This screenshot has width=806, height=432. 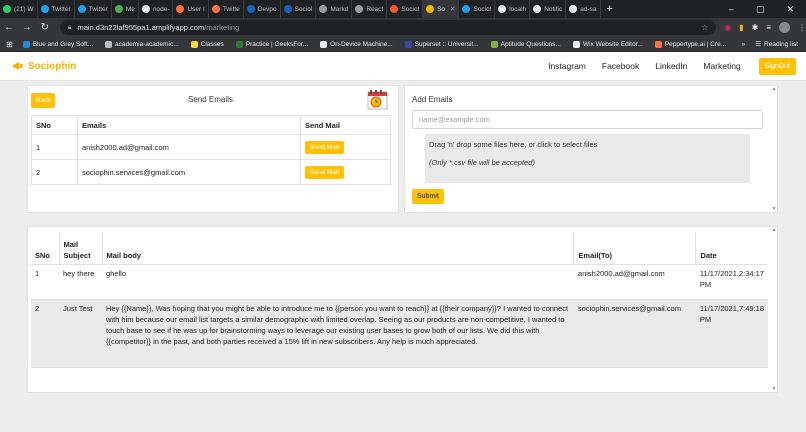 What do you see at coordinates (207, 44) in the screenshot?
I see `bookmark-item: Classes` at bounding box center [207, 44].